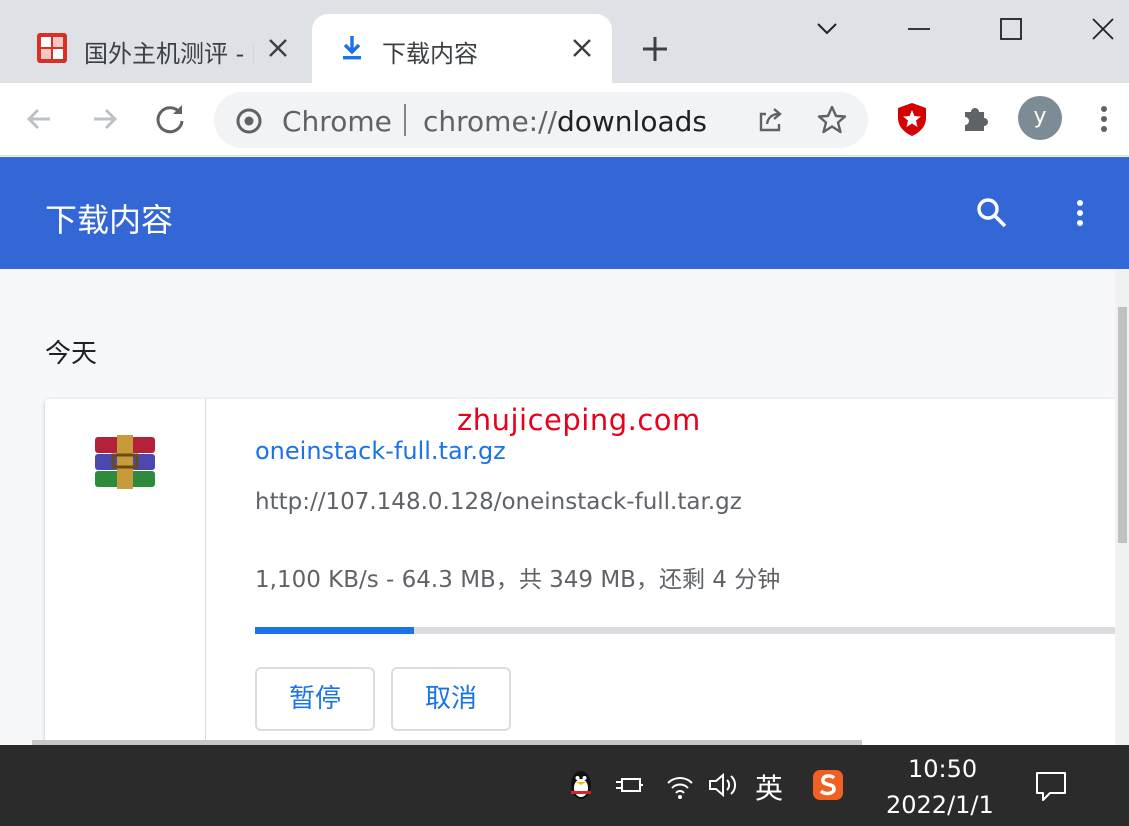 The image size is (1129, 826). Describe the element at coordinates (564, 785) in the screenshot. I see `windows-taskbar: 英 10:50 2022/1/1` at that location.